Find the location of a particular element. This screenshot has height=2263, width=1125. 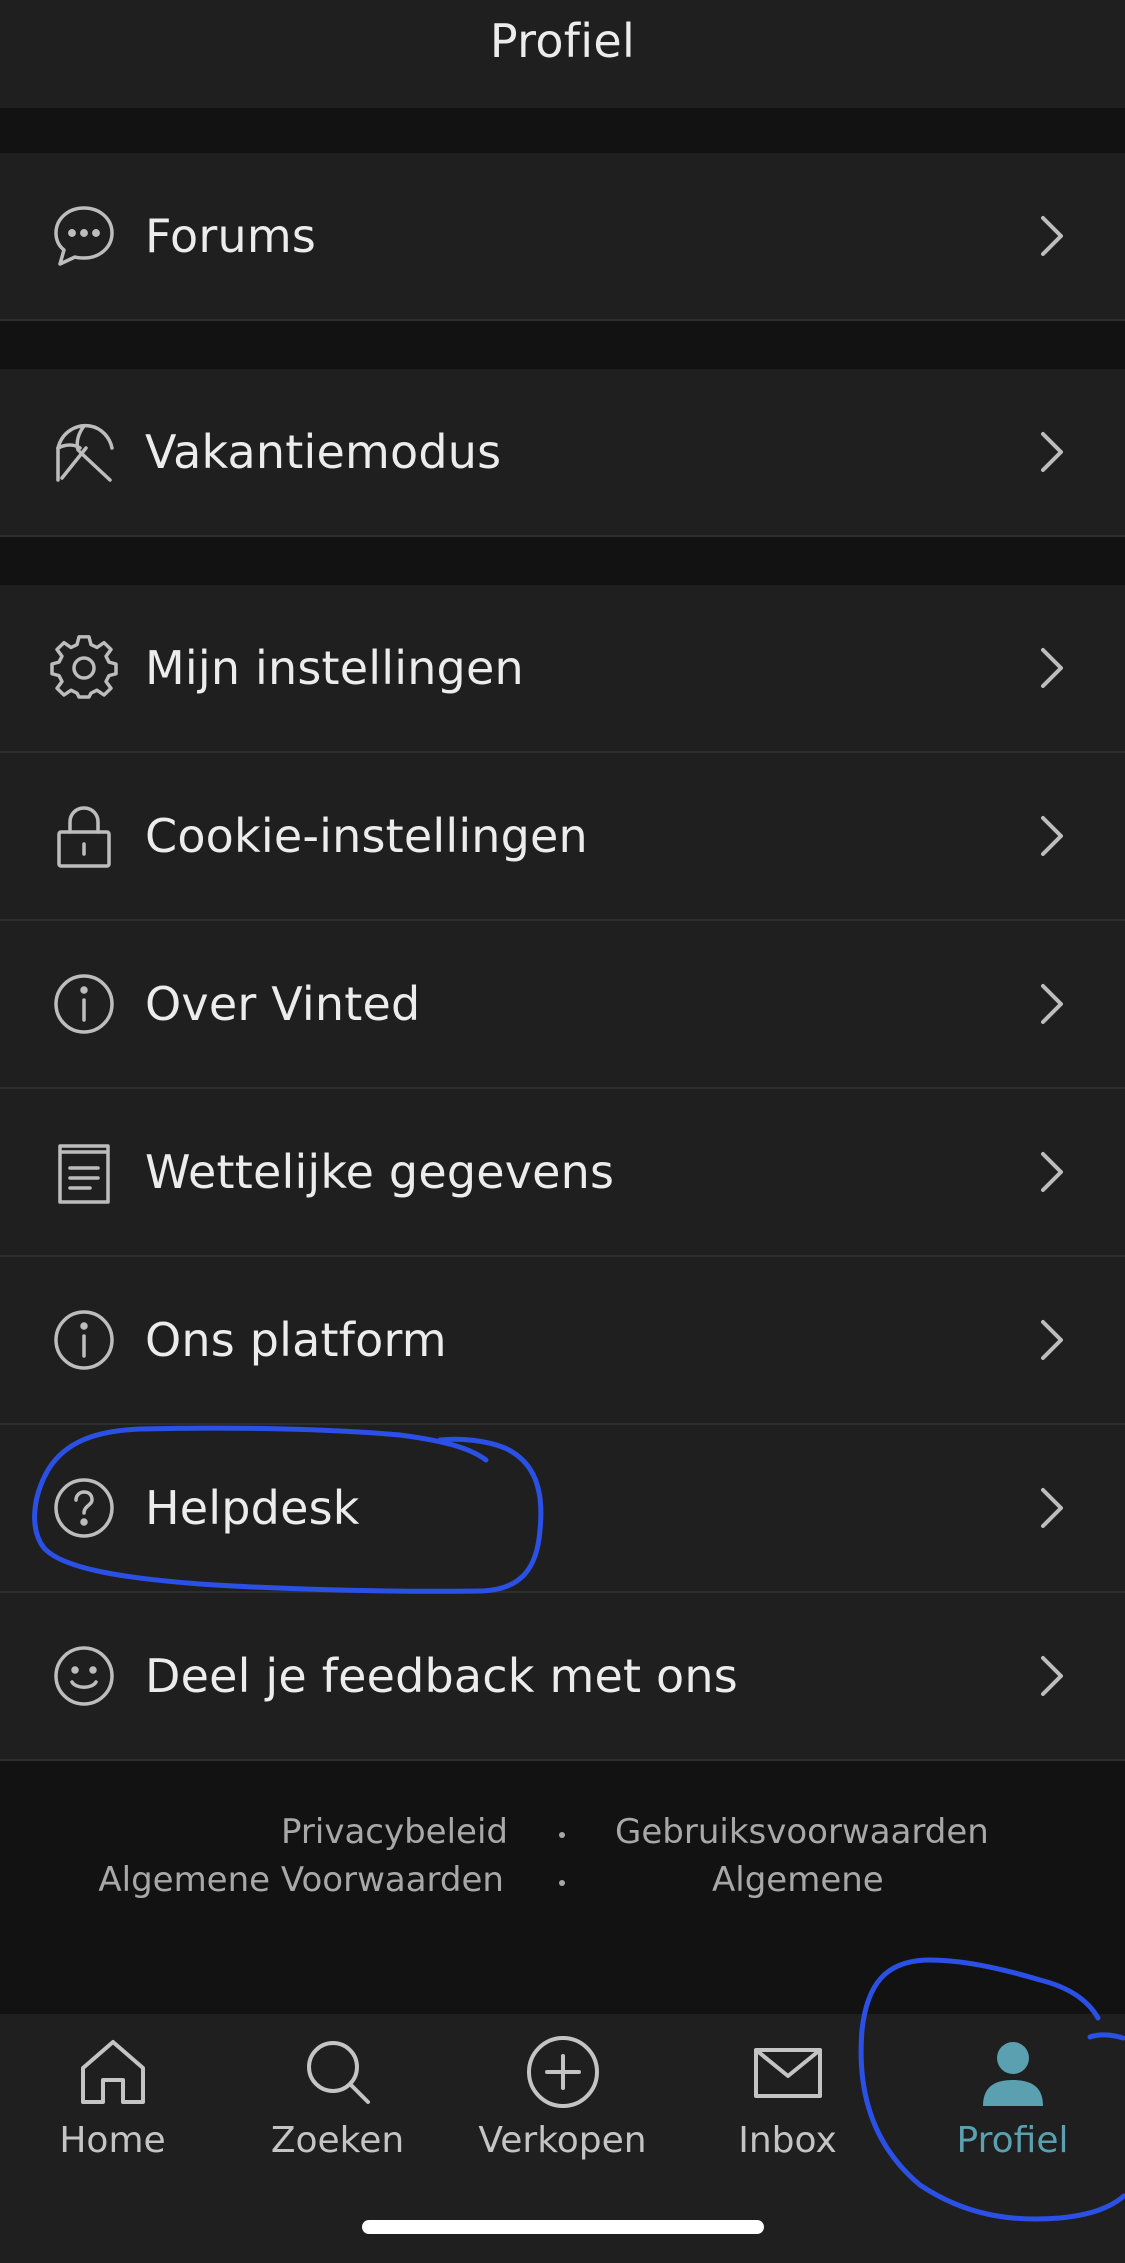

menu-item-label: Deel je feedback met ons is located at coordinates (441, 1676).